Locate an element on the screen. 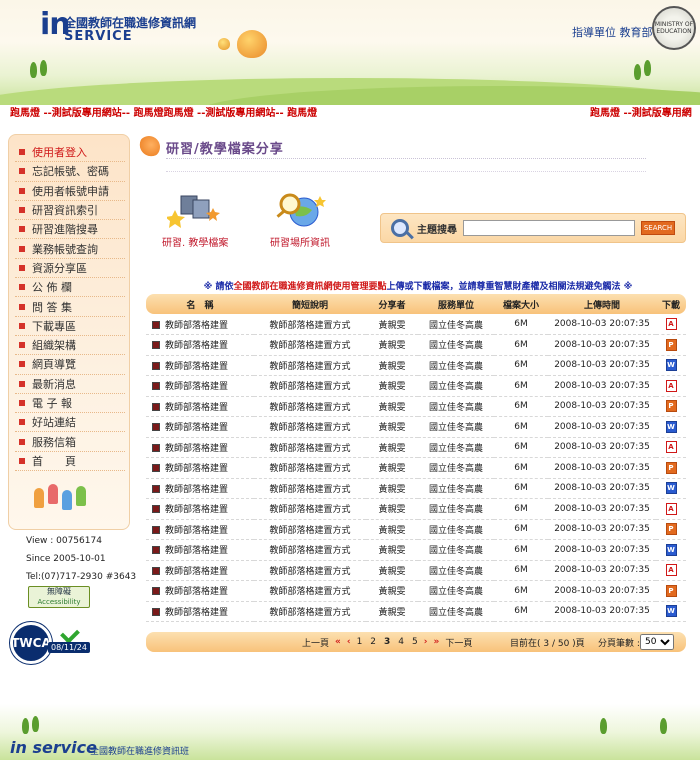 The width and height of the screenshot is (700, 760). last-page-arrow: » is located at coordinates (436, 642).